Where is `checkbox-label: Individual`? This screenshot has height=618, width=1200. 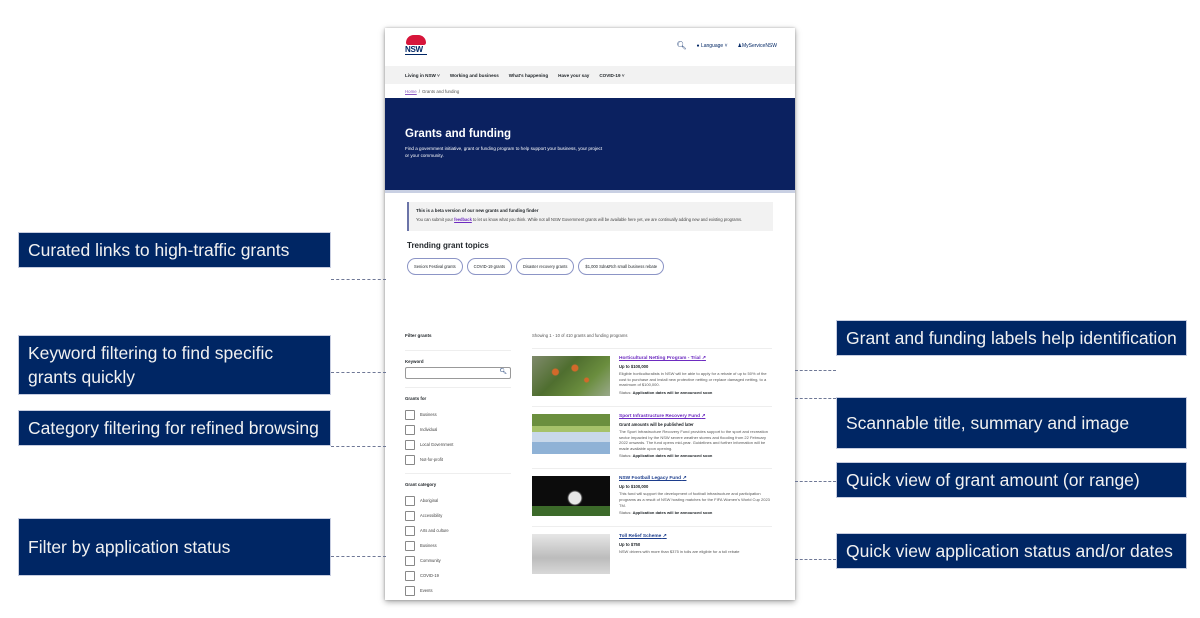 checkbox-label: Individual is located at coordinates (429, 429).